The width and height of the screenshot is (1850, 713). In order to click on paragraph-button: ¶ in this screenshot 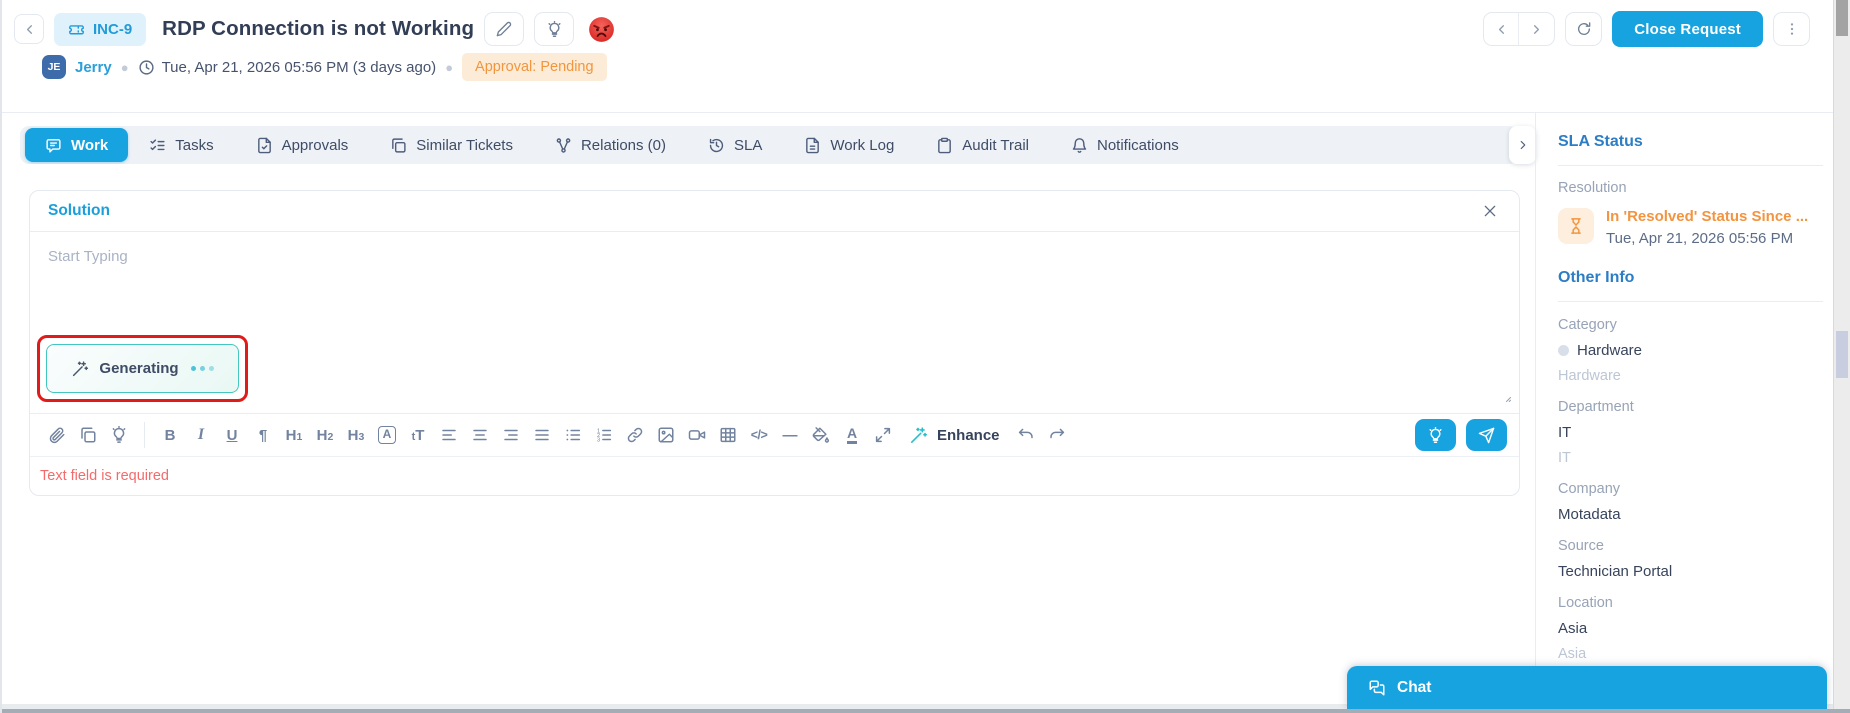, I will do `click(263, 435)`.